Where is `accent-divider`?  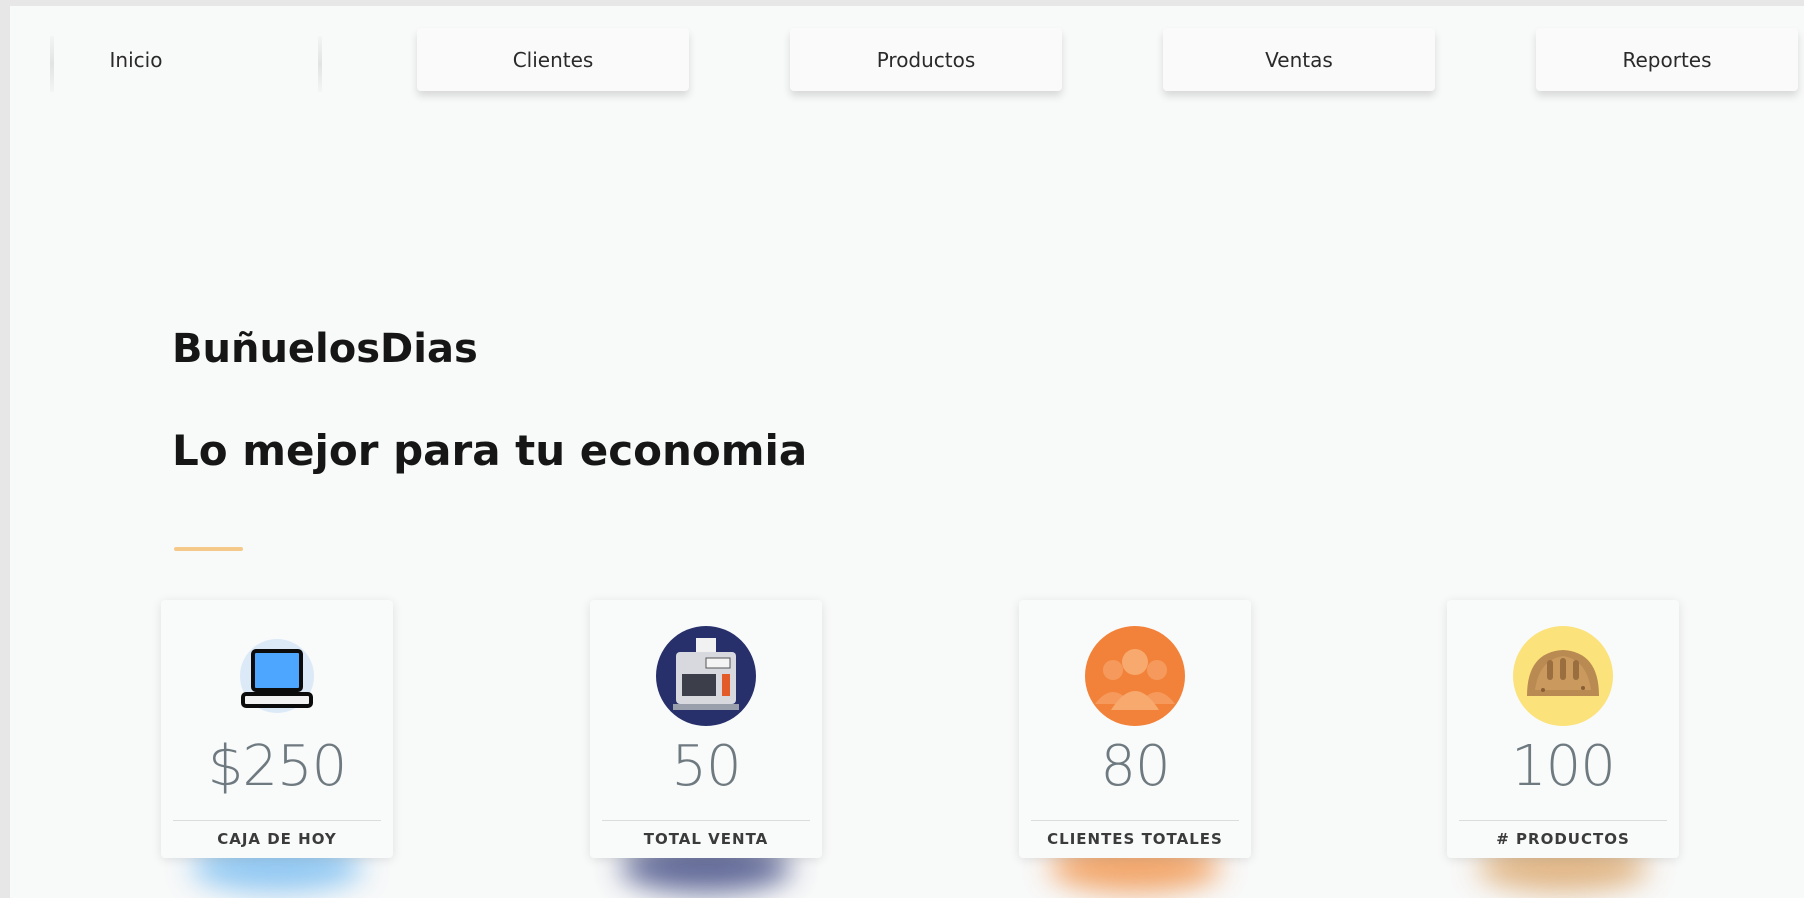 accent-divider is located at coordinates (208, 549).